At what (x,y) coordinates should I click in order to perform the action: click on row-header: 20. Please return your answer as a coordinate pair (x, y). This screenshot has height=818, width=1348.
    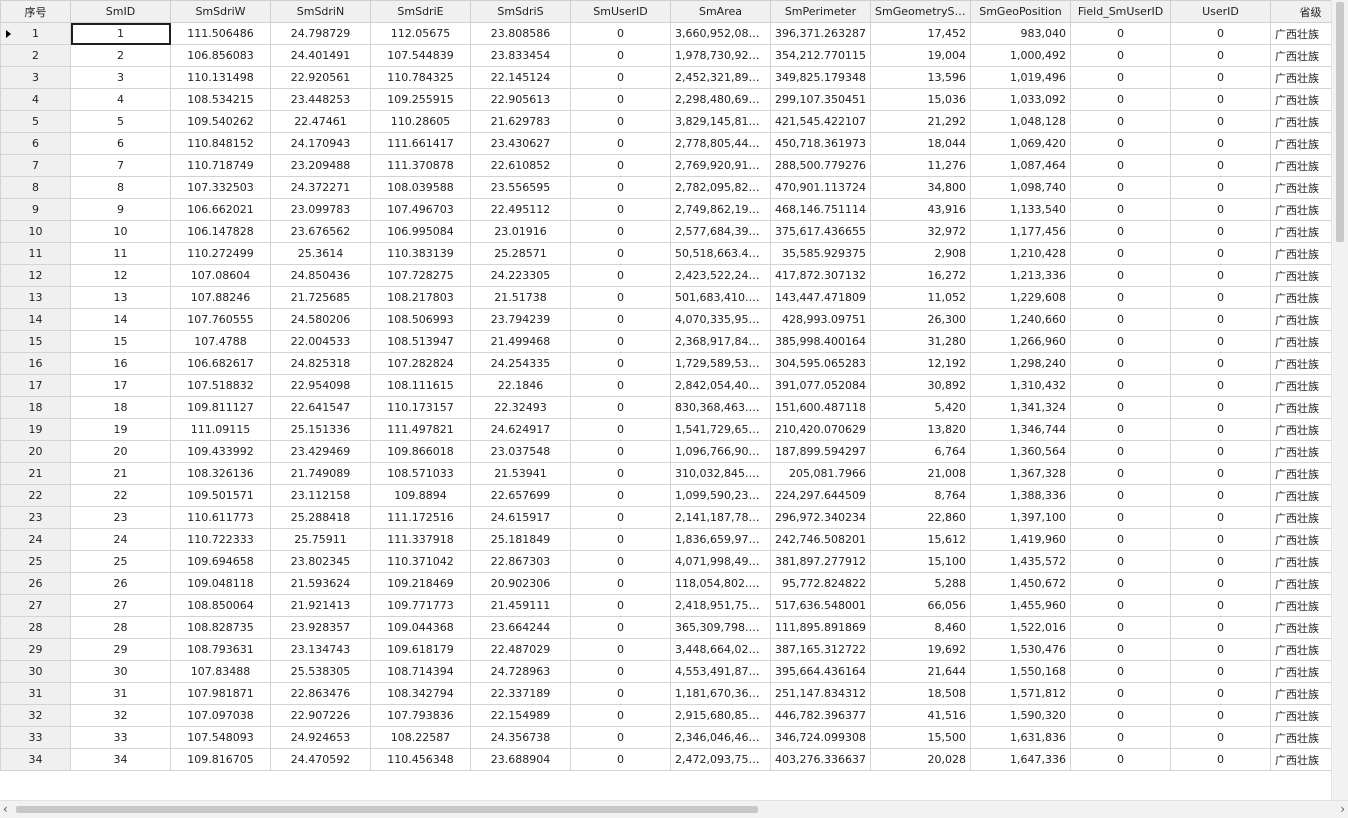
    Looking at the image, I should click on (35, 451).